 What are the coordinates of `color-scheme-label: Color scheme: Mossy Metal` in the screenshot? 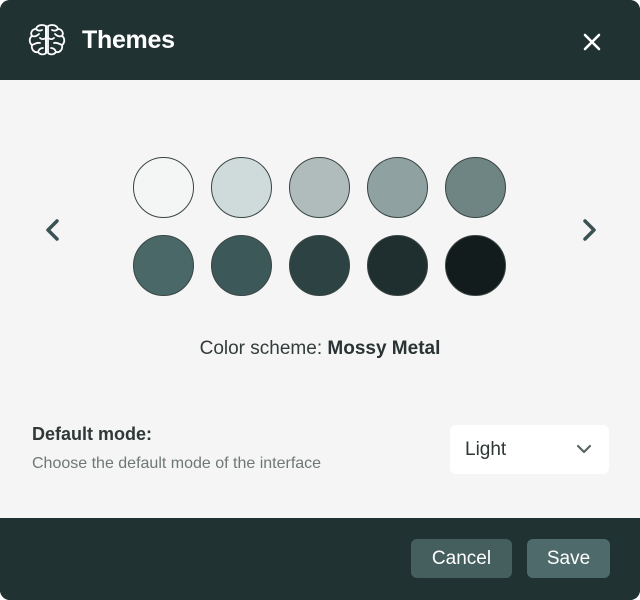 It's located at (320, 349).